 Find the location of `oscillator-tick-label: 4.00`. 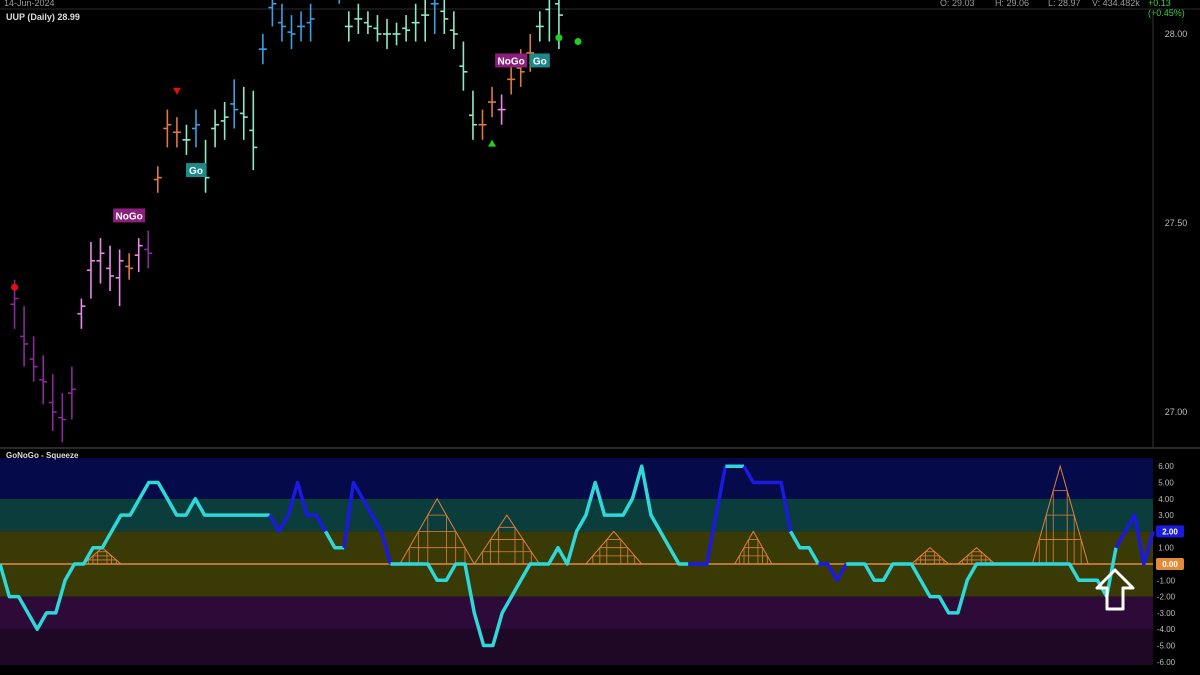

oscillator-tick-label: 4.00 is located at coordinates (1166, 499).